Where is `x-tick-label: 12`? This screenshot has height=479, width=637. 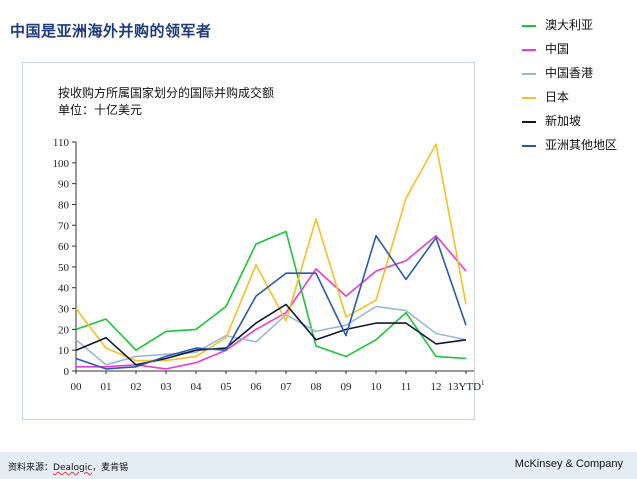 x-tick-label: 12 is located at coordinates (436, 387).